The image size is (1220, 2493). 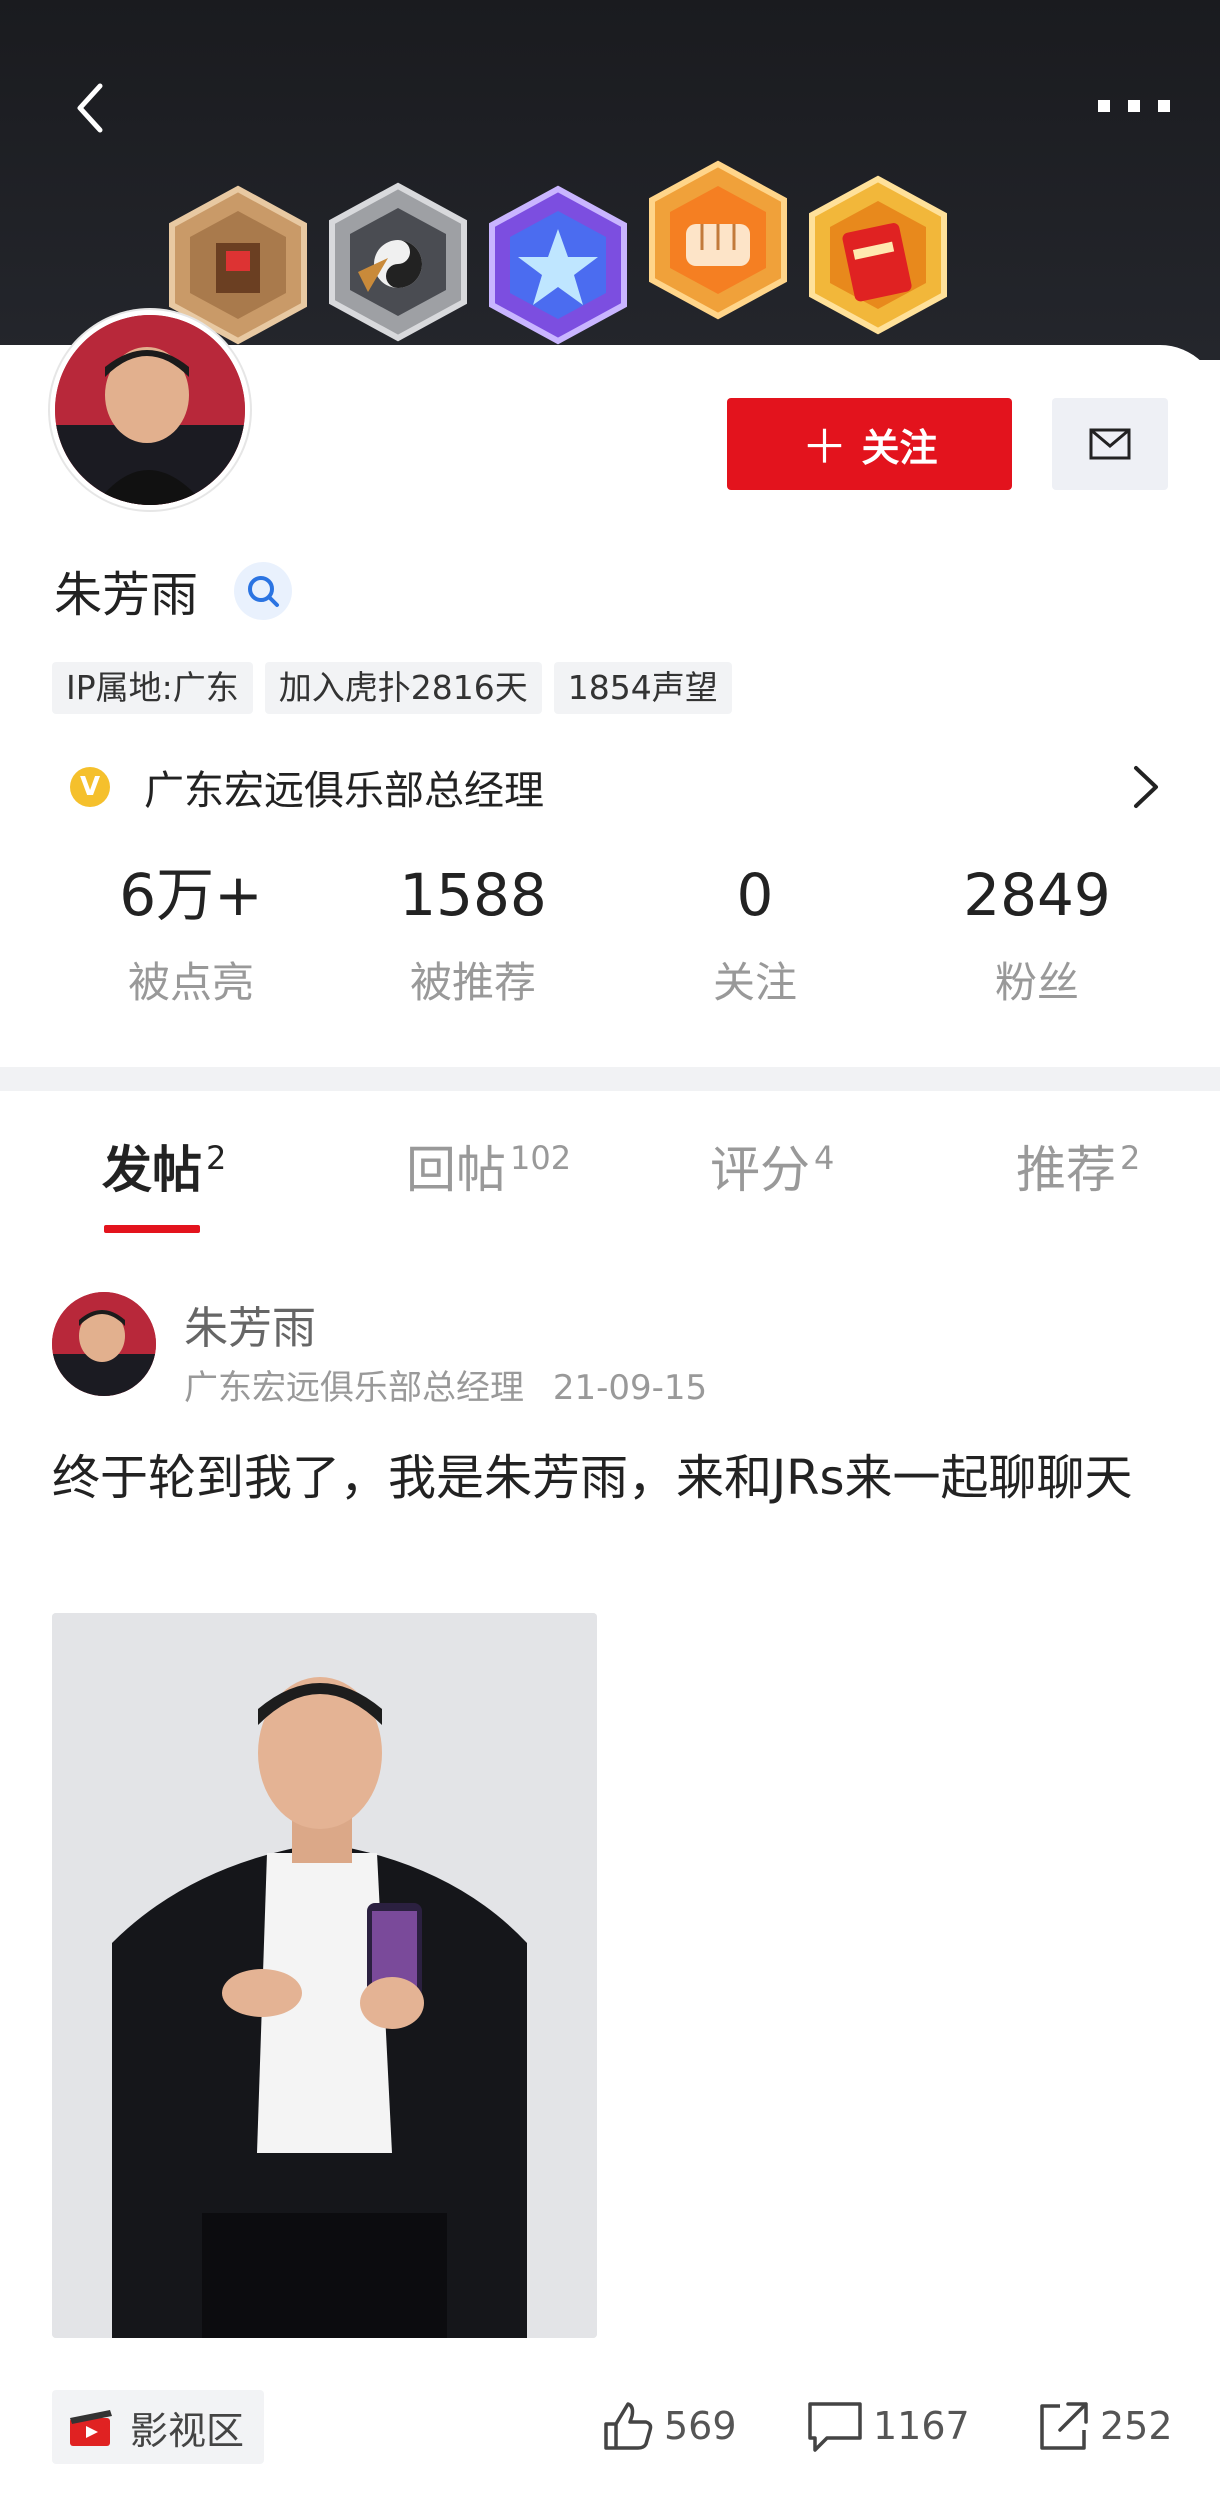 What do you see at coordinates (1136, 2426) in the screenshot?
I see `share-count: 252` at bounding box center [1136, 2426].